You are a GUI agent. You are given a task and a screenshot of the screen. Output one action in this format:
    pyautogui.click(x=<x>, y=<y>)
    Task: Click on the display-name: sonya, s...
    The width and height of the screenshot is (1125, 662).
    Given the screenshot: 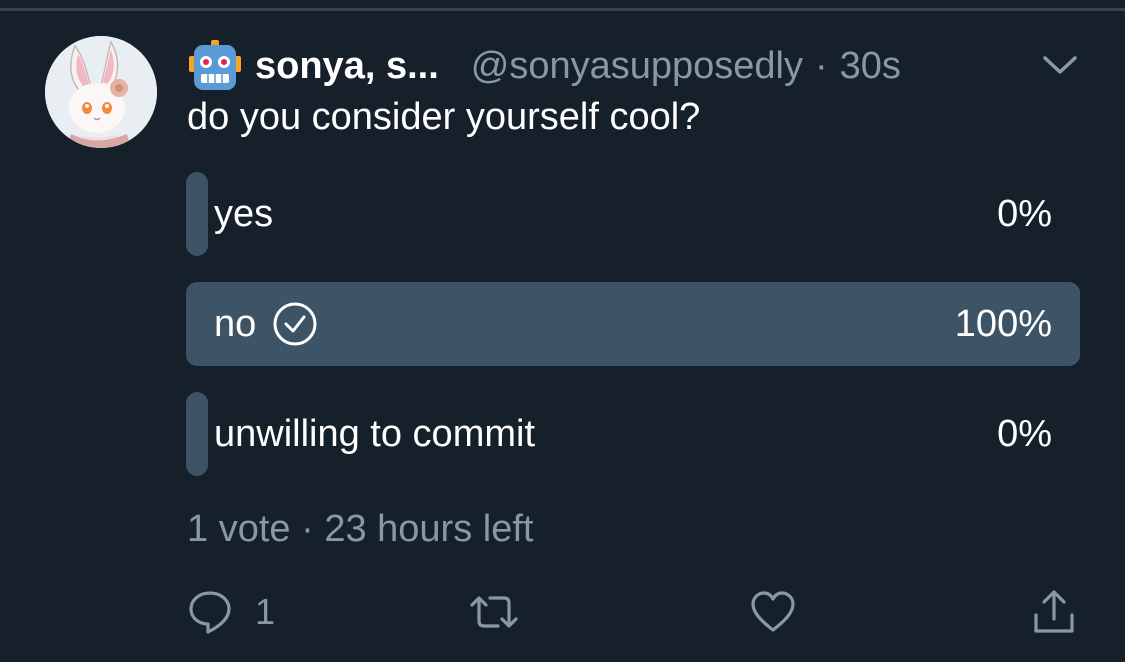 What is the action you would take?
    pyautogui.click(x=347, y=66)
    